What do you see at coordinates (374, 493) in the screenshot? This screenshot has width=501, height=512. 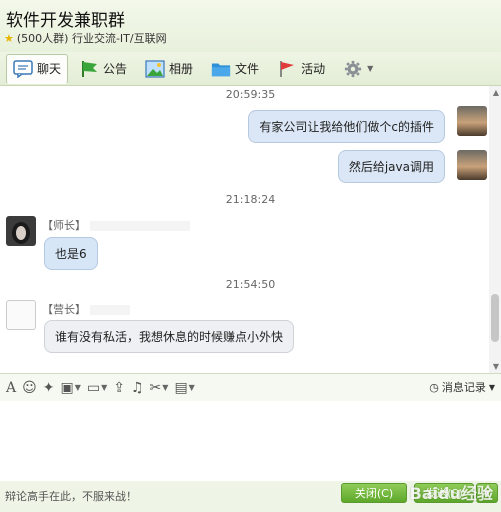 I see `close-button: 关闭(C)` at bounding box center [374, 493].